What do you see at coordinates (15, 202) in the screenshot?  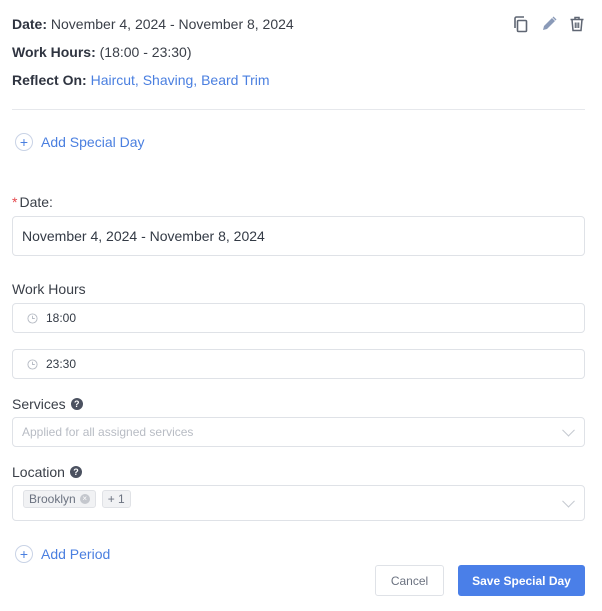 I see `required-mark: *` at bounding box center [15, 202].